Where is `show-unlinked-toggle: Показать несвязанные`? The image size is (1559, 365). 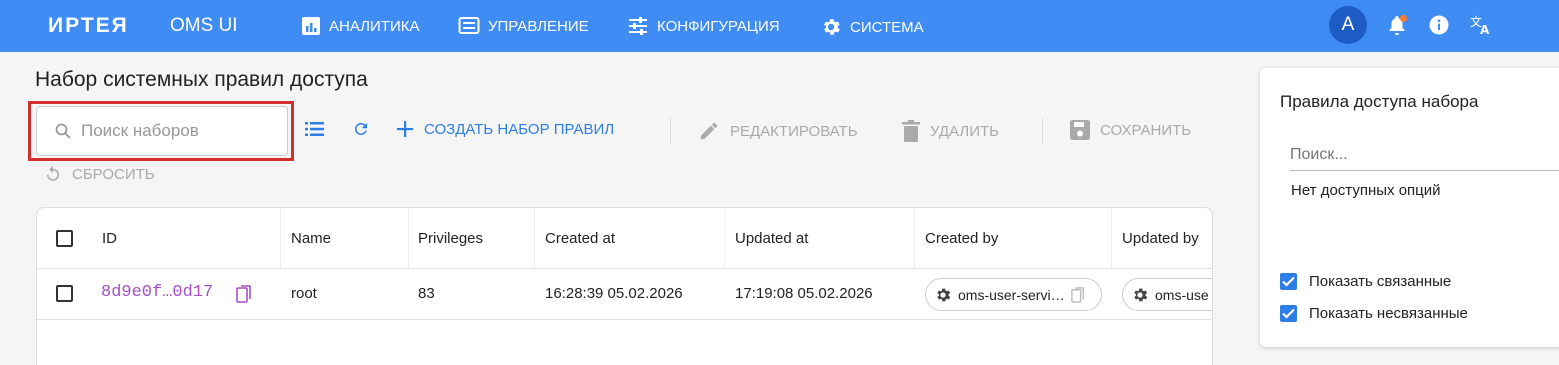
show-unlinked-toggle: Показать несвязанные is located at coordinates (1374, 313).